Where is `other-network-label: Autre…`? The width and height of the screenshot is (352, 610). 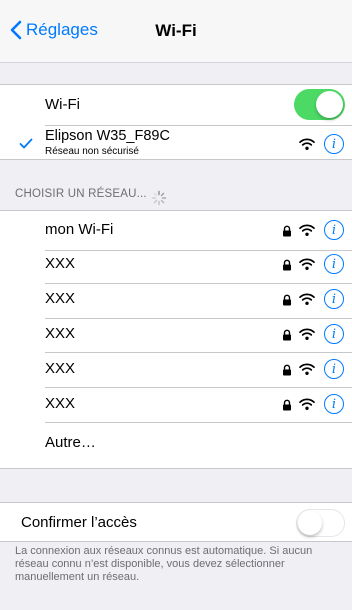 other-network-label: Autre… is located at coordinates (70, 442).